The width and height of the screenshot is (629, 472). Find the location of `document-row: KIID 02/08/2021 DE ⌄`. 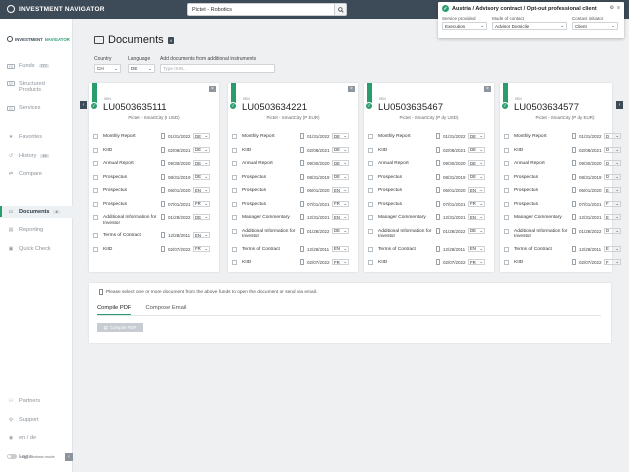

document-row: KIID 02/08/2021 DE ⌄ is located at coordinates (155, 151).